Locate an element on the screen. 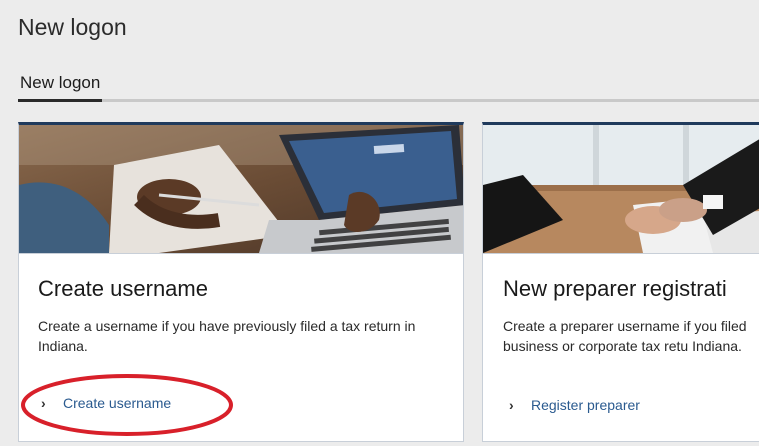 The width and height of the screenshot is (759, 446). handshake-photo is located at coordinates (621, 189).